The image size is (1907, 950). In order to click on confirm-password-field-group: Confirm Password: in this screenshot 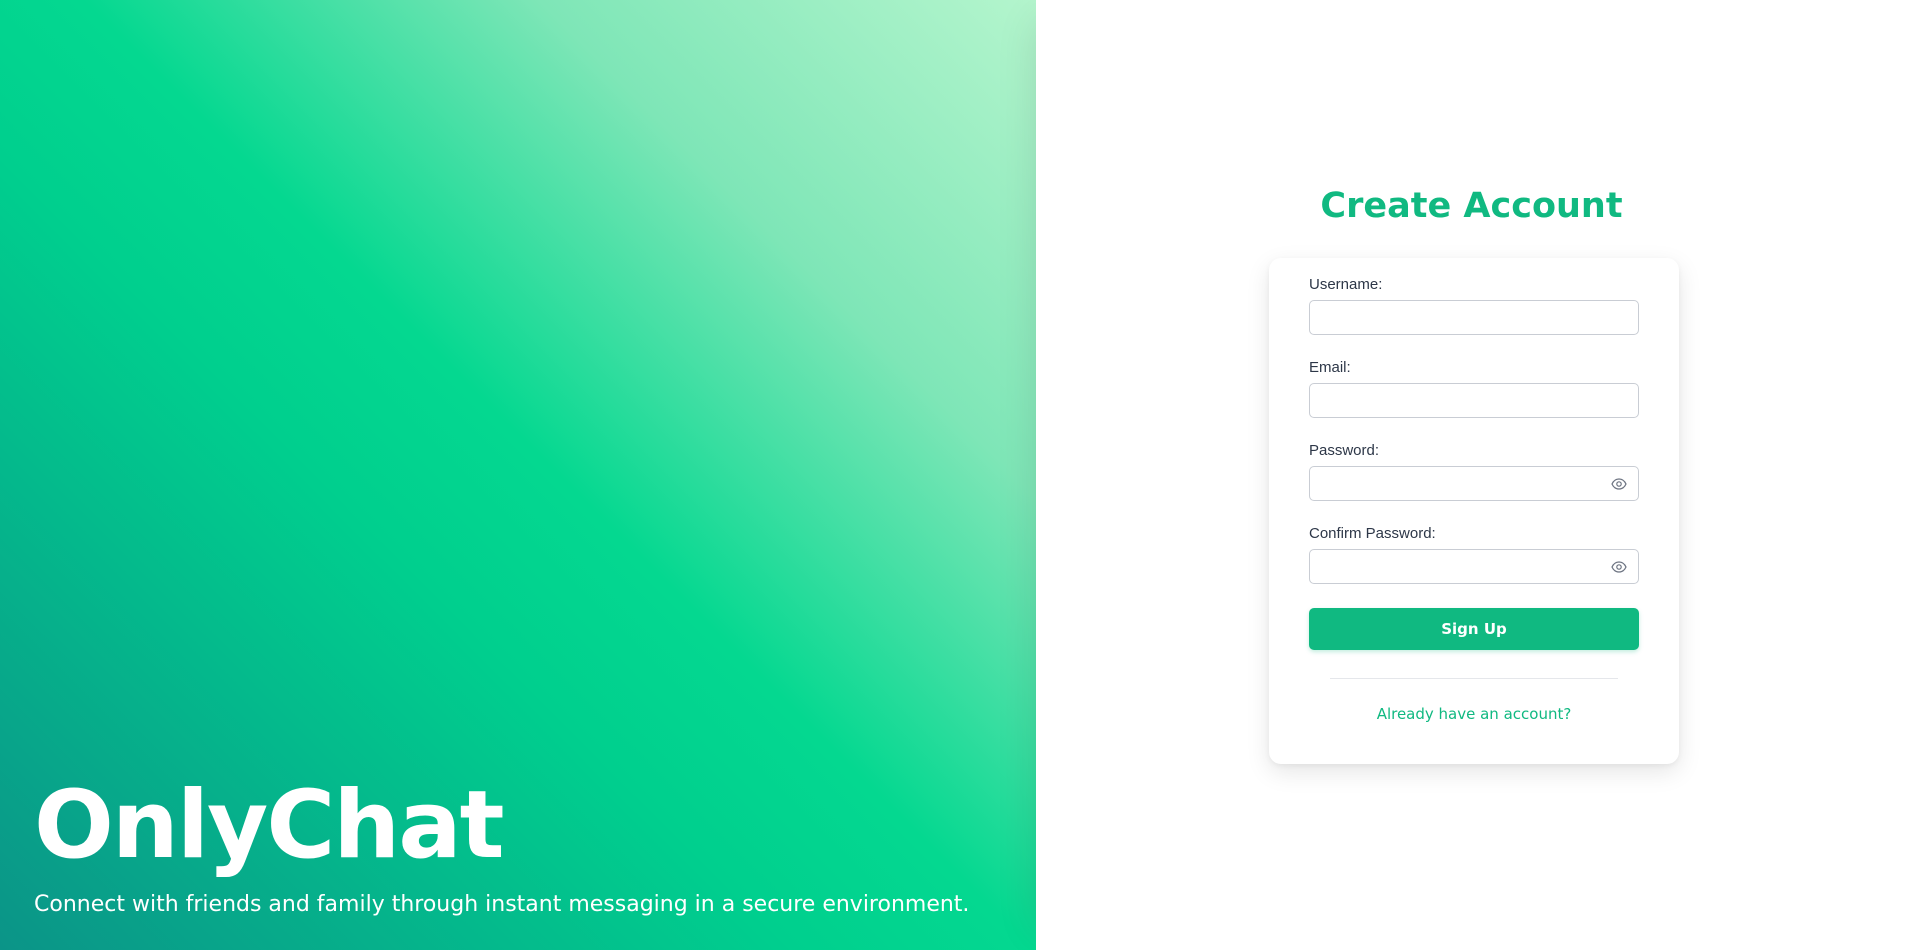, I will do `click(1474, 554)`.